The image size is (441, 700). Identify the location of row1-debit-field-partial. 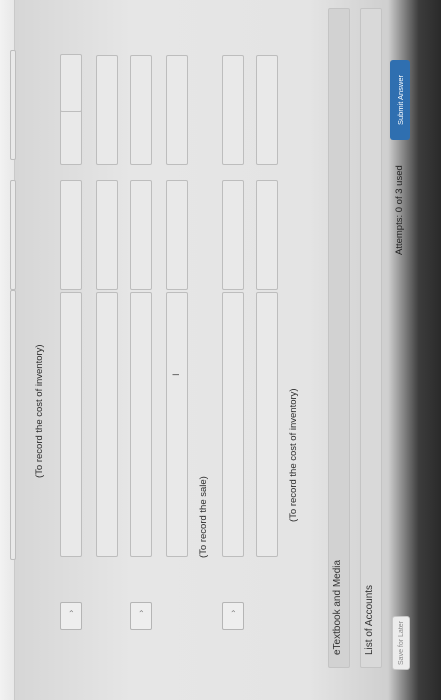
(13, 235).